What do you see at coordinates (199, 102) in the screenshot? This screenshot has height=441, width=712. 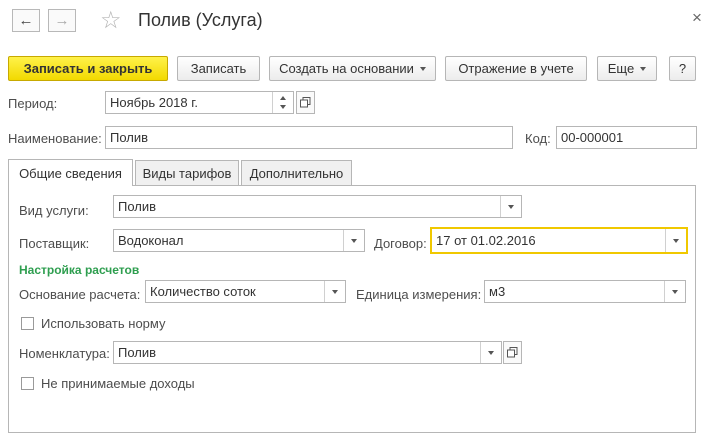 I see `period-field: Ноябрь 2018 г.` at bounding box center [199, 102].